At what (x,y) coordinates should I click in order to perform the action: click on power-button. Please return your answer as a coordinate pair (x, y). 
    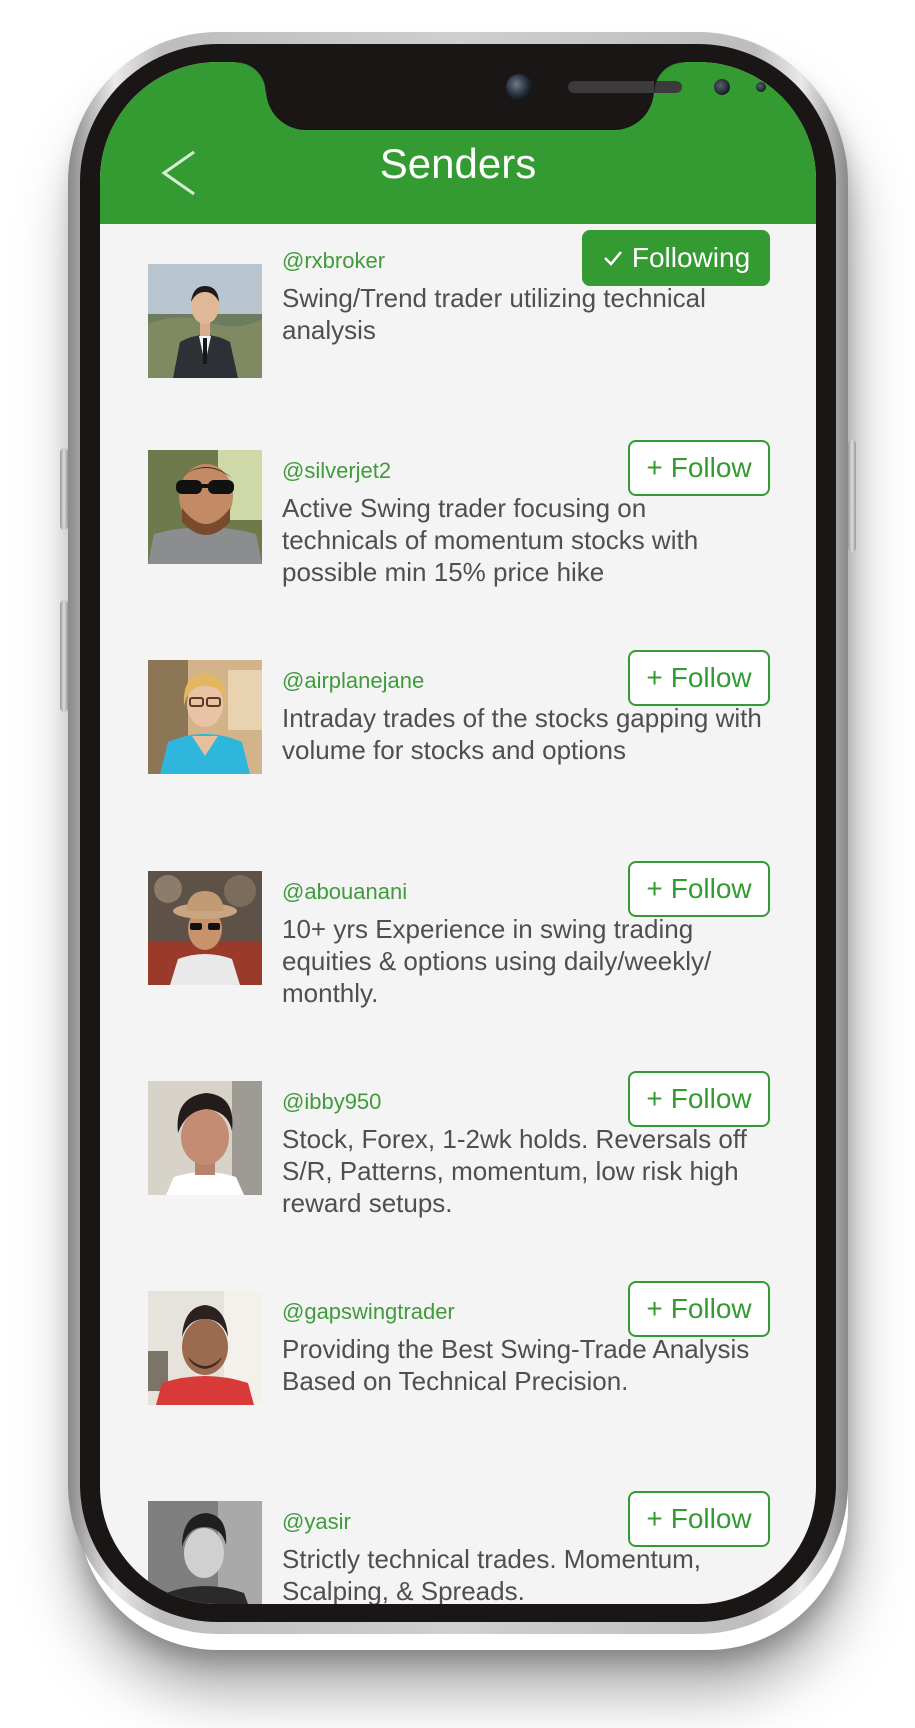
    Looking at the image, I should click on (852, 496).